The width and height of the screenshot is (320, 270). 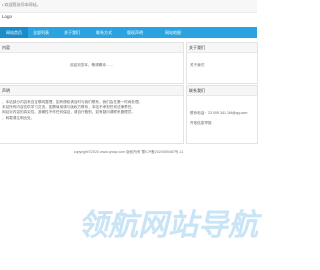 I want to click on watermark-logo: 领航网站导航, so click(x=168, y=225).